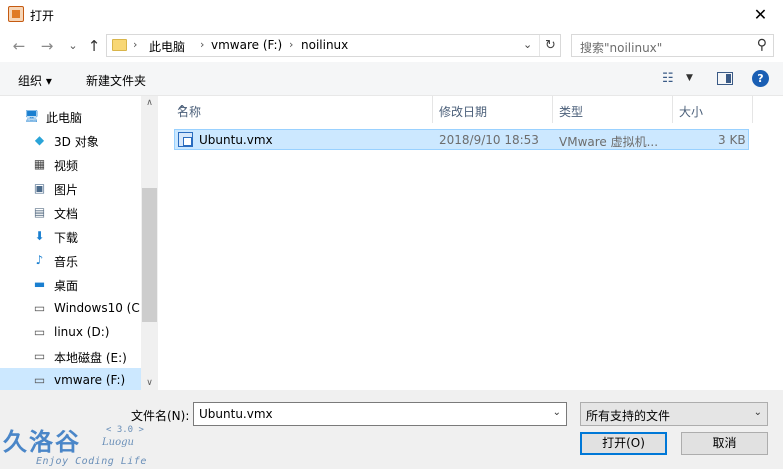 This screenshot has height=469, width=783. I want to click on sidebar-item-3d-objects: ◆ 3D 对象, so click(70, 140).